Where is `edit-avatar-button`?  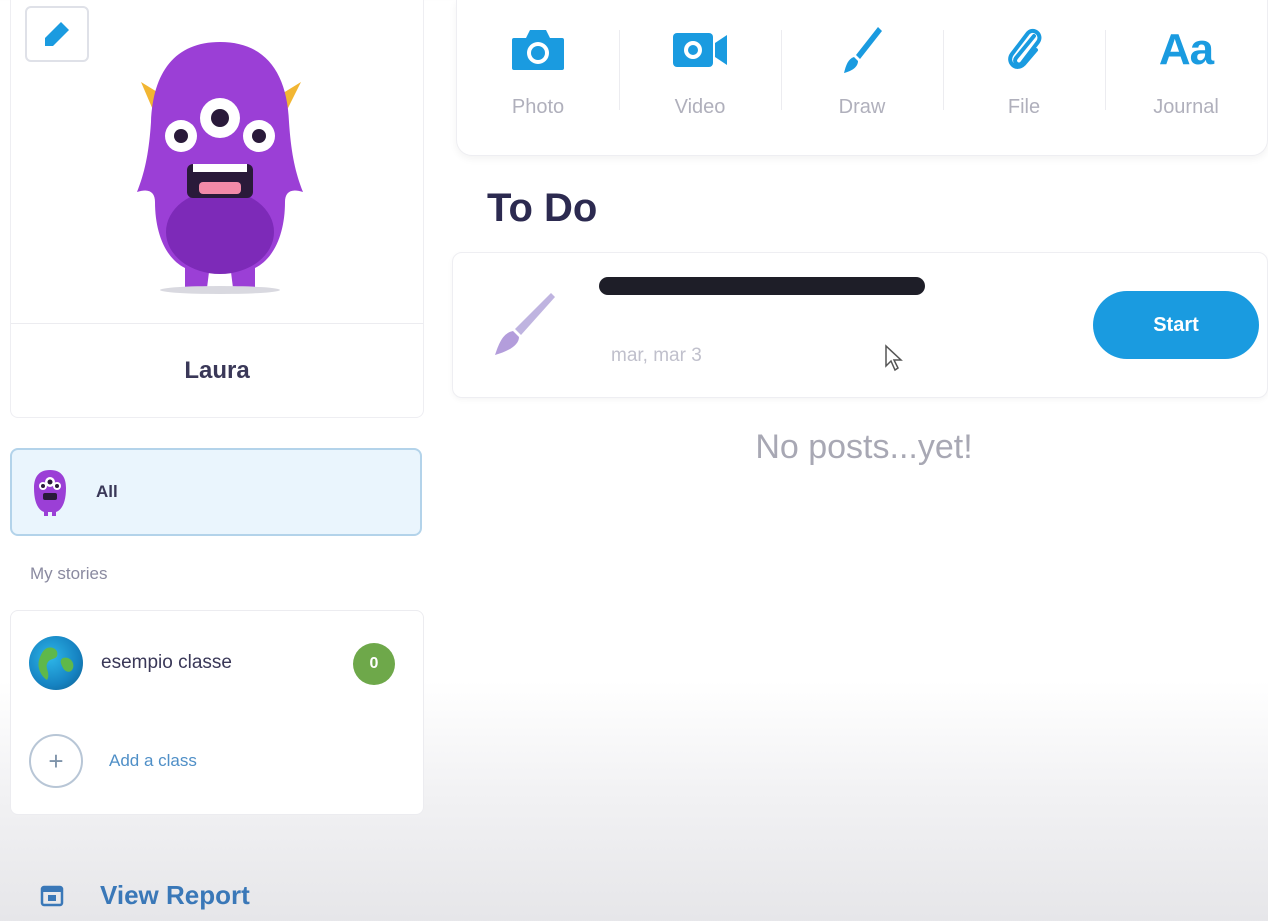 edit-avatar-button is located at coordinates (57, 34).